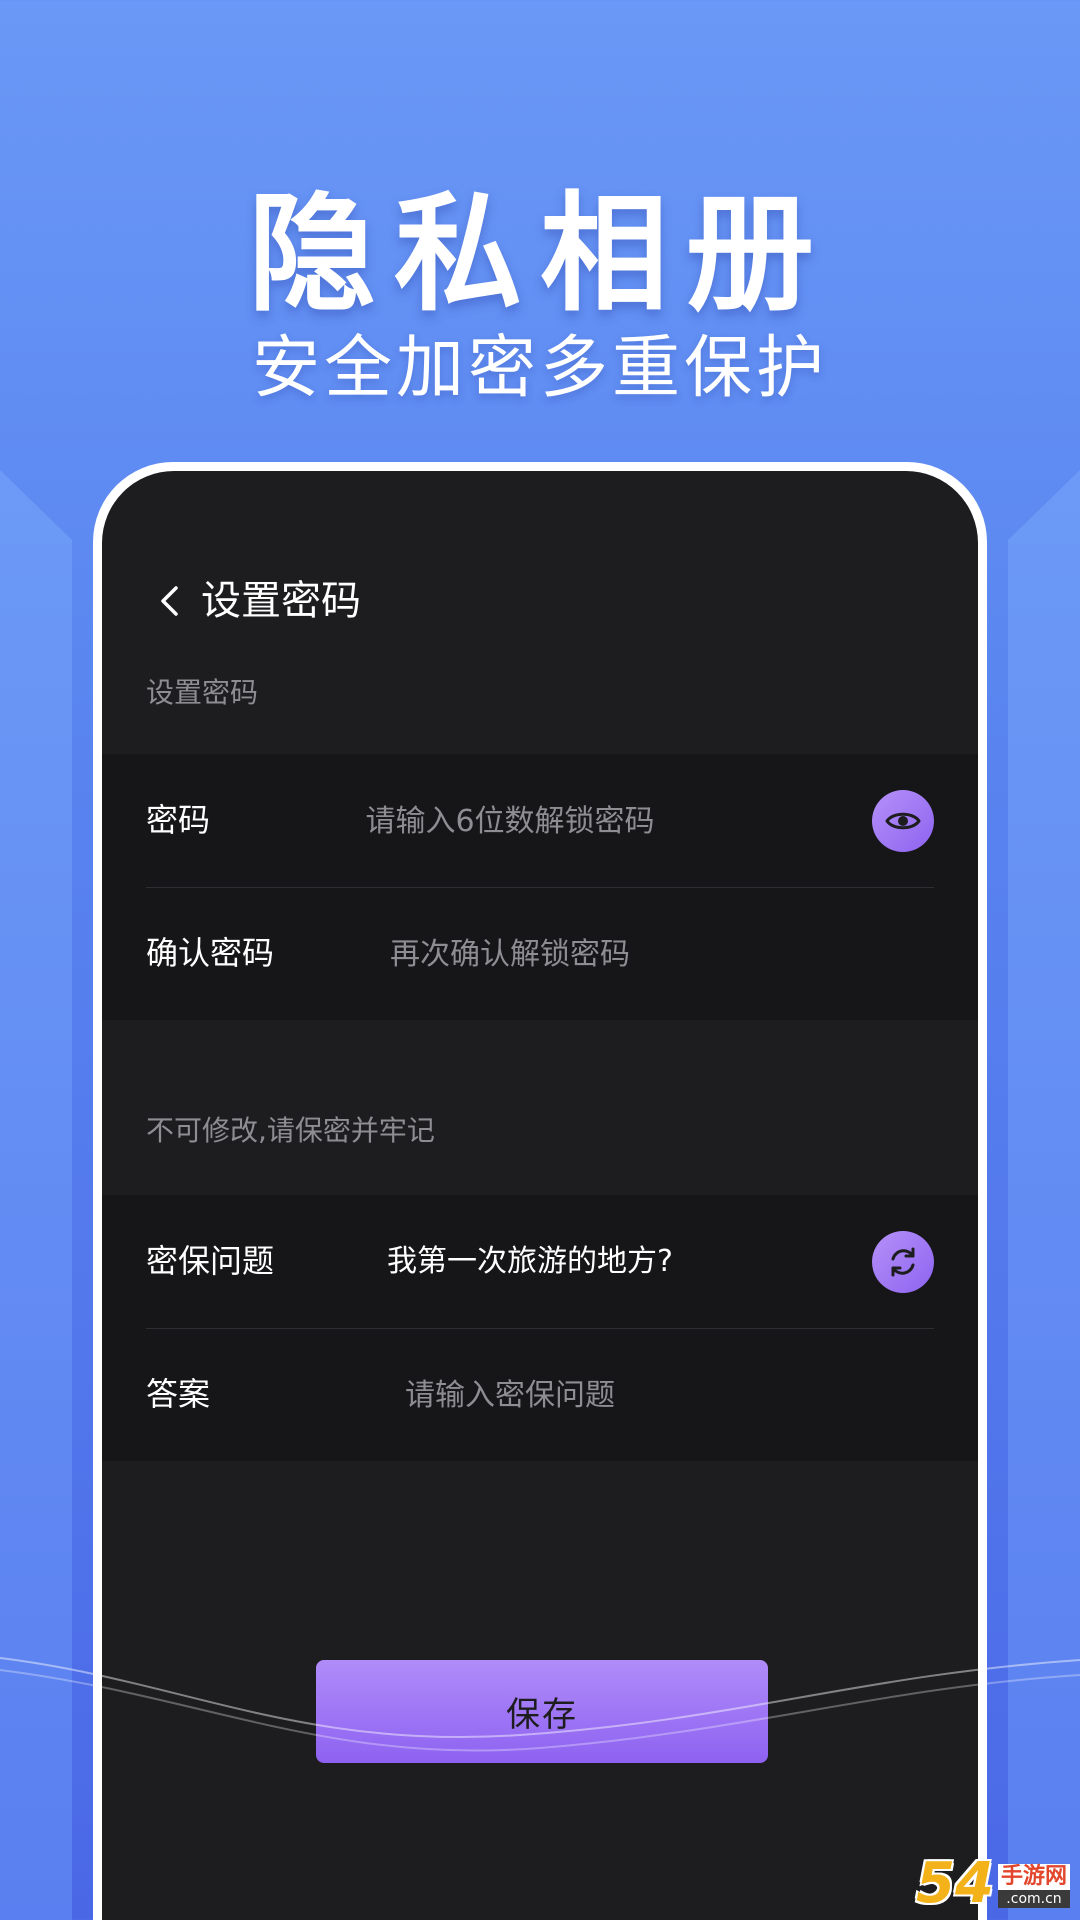 This screenshot has width=1080, height=1920. I want to click on security-question-label: 密保问题, so click(210, 1261).